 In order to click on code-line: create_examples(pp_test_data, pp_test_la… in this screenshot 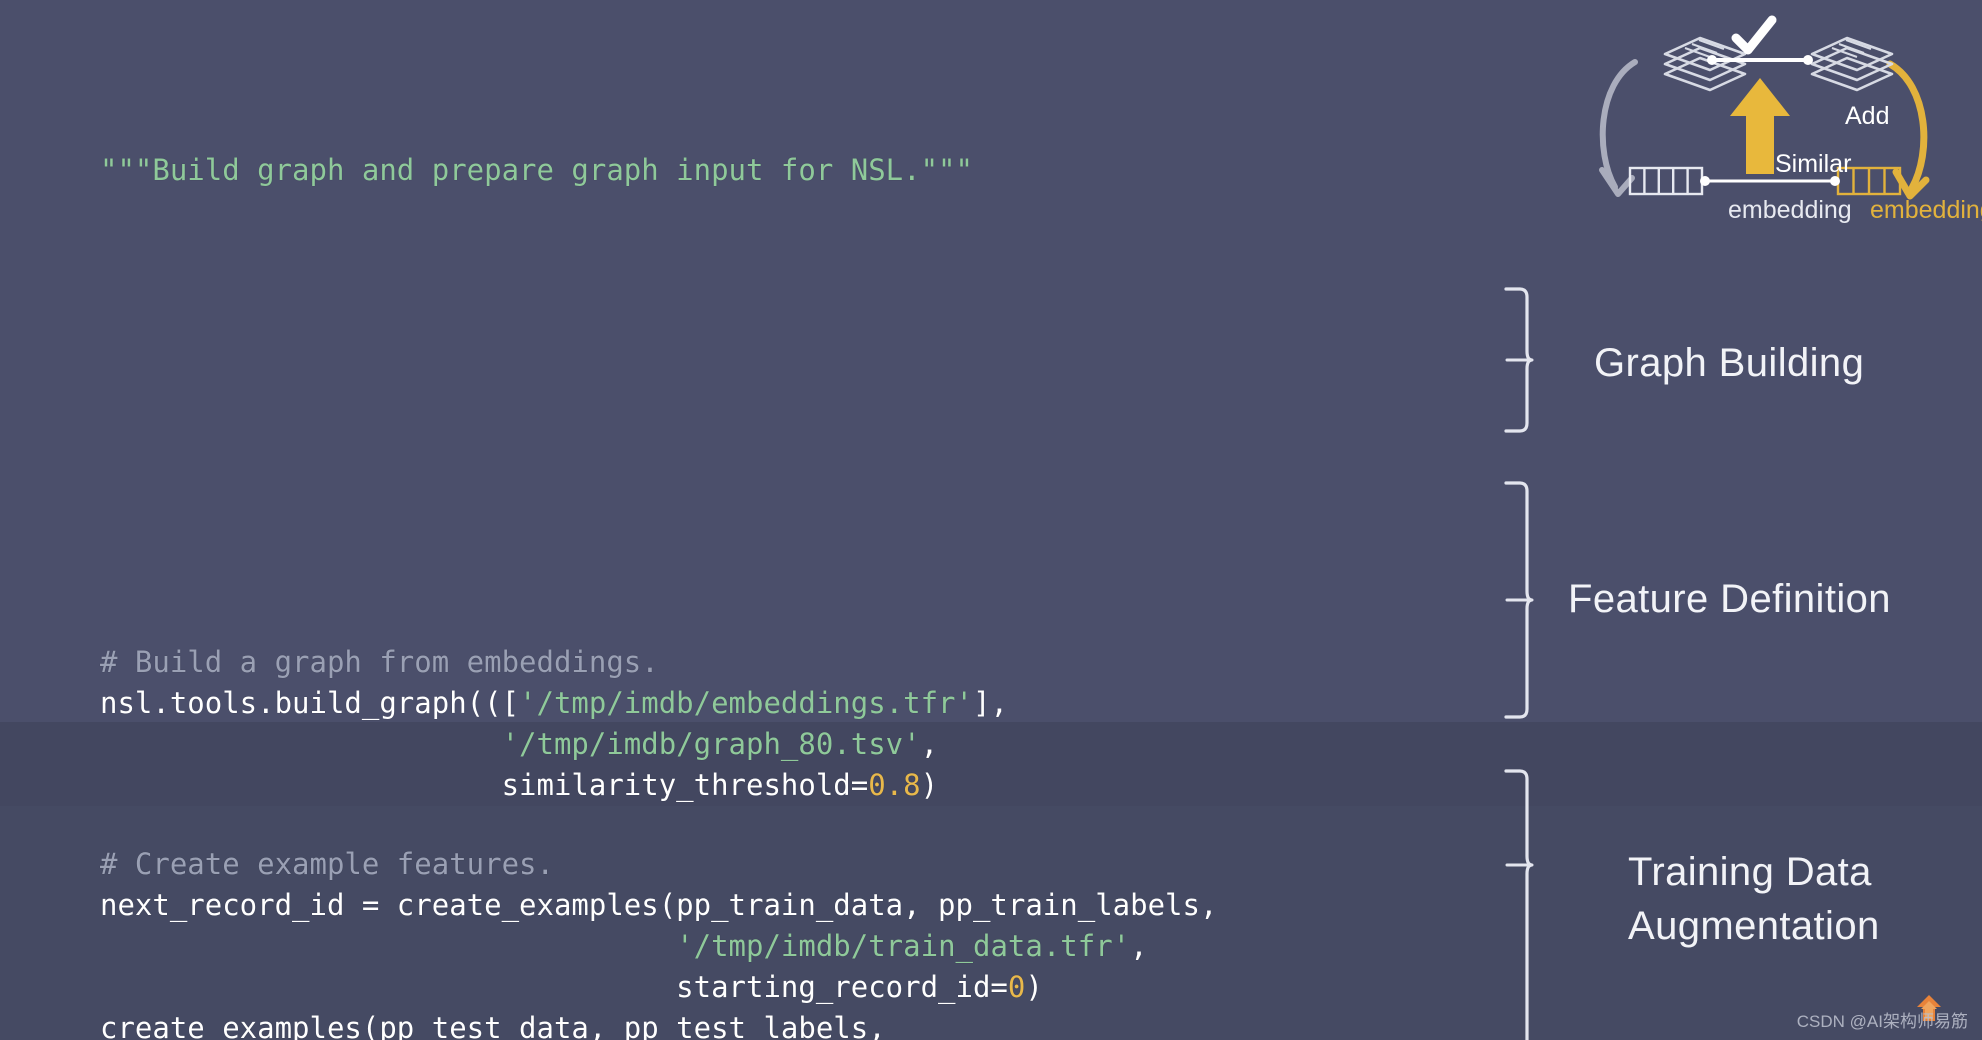, I will do `click(785, 1024)`.